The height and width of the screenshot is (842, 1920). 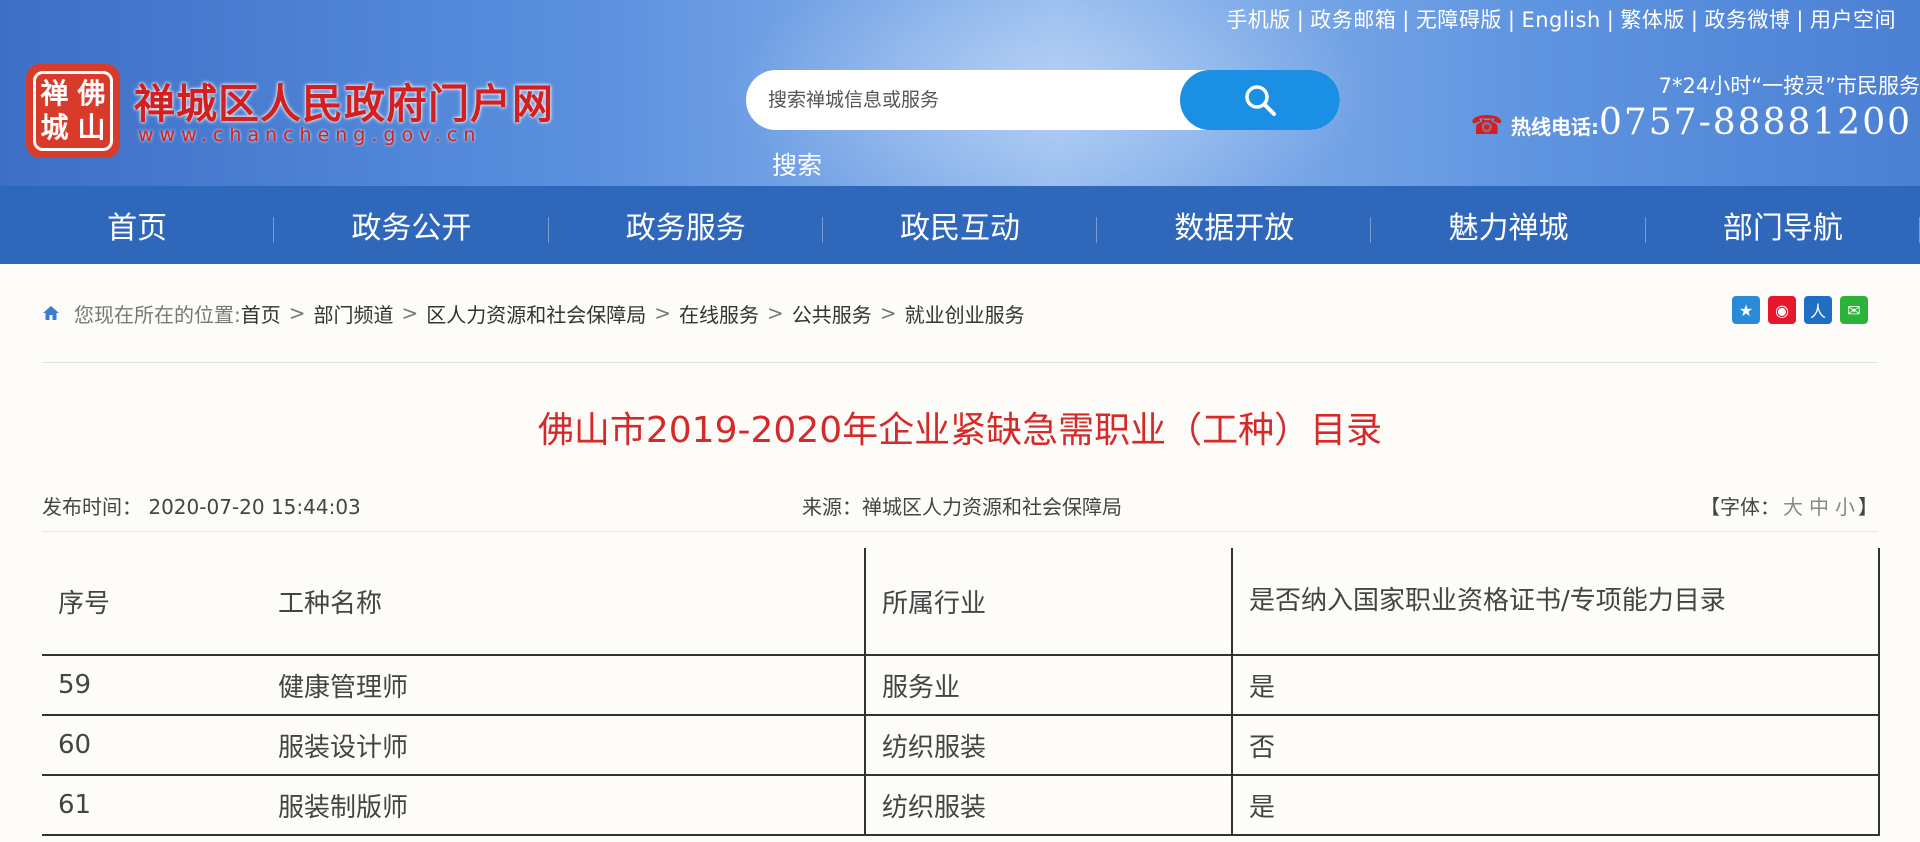 I want to click on breadcrumb-hr-bureau: 区人力资源和社会保障局, so click(x=536, y=313).